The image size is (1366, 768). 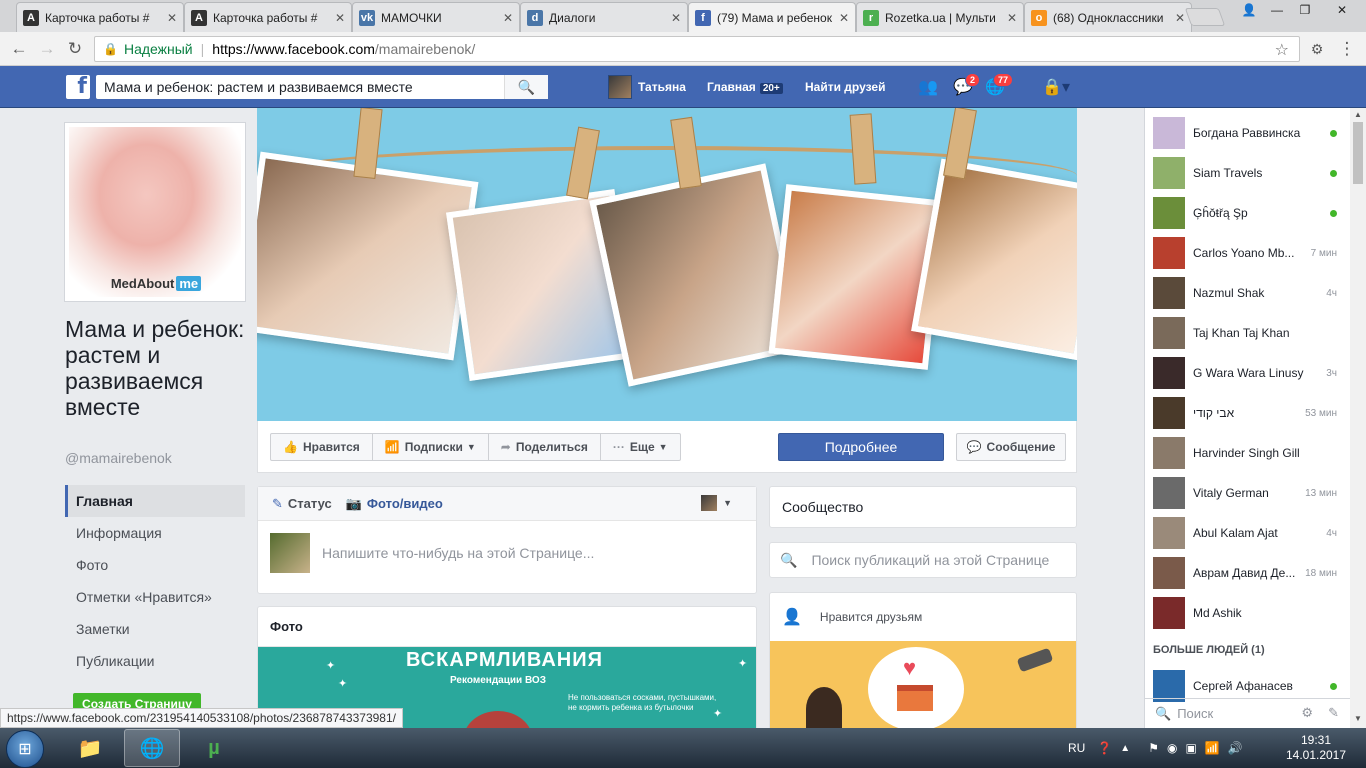 What do you see at coordinates (507, 627) in the screenshot?
I see `photos-card-title: Фото` at bounding box center [507, 627].